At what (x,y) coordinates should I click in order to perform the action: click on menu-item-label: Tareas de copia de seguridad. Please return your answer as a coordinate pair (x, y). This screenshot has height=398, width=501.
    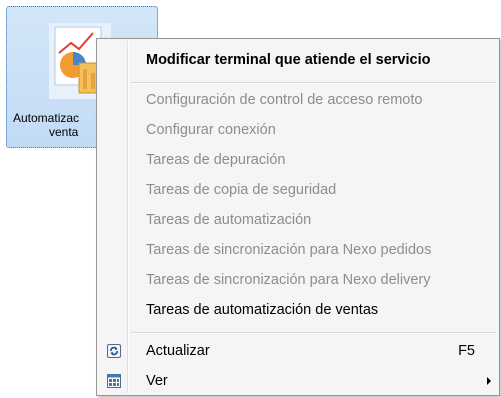
    Looking at the image, I should click on (241, 190).